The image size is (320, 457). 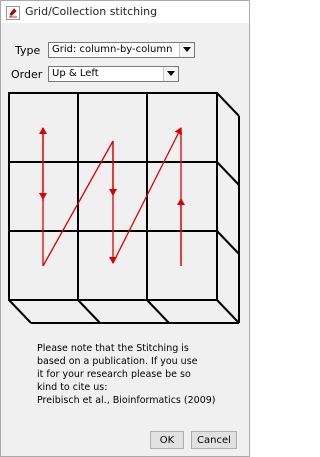 I want to click on cancel-button: Cancel, so click(x=214, y=440).